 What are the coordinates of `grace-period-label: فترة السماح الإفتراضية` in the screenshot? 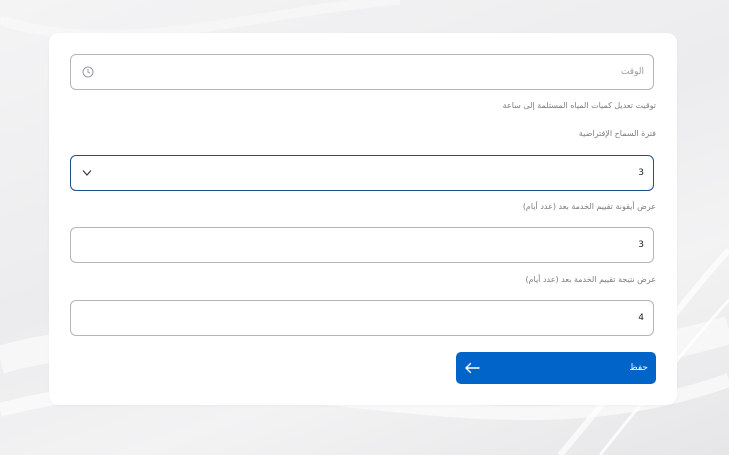 It's located at (617, 133).